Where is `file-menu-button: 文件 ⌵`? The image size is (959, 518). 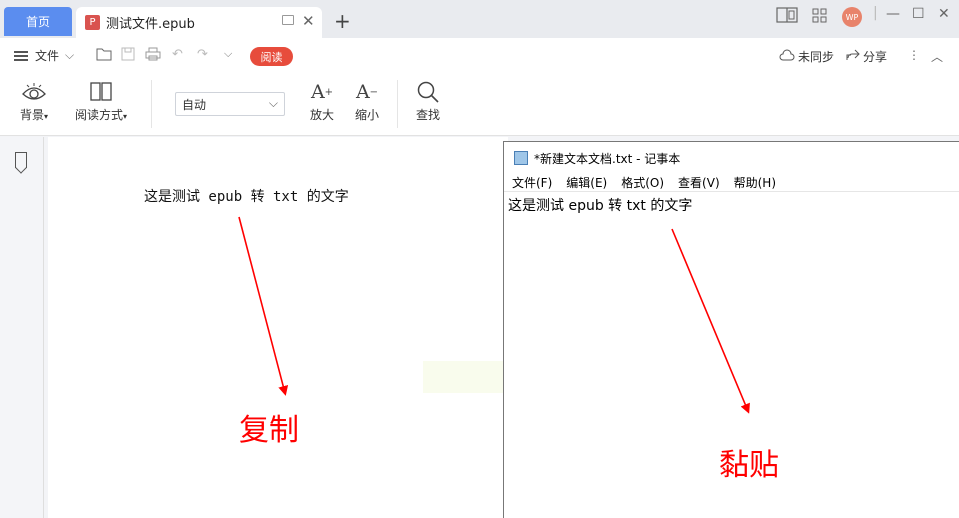
file-menu-button: 文件 ⌵ is located at coordinates (44, 55).